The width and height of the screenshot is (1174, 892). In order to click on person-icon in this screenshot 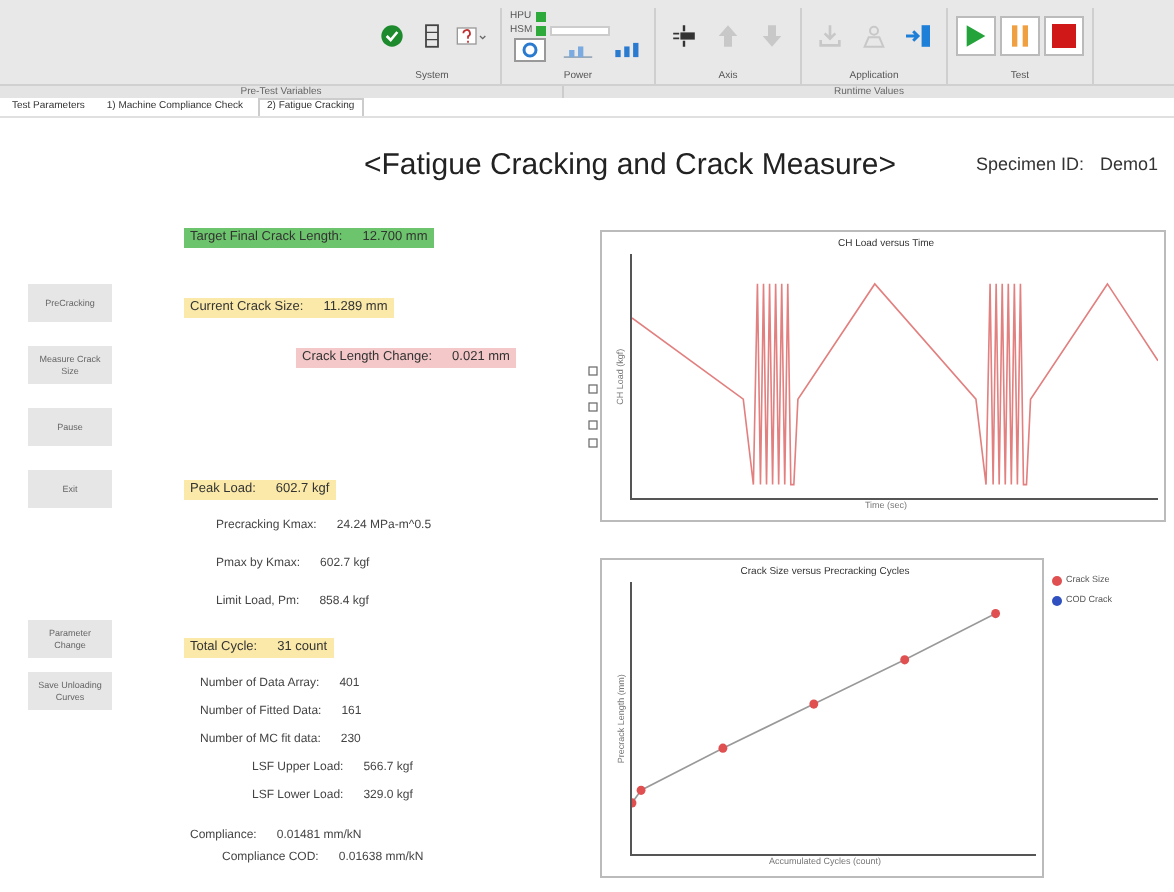, I will do `click(874, 36)`.